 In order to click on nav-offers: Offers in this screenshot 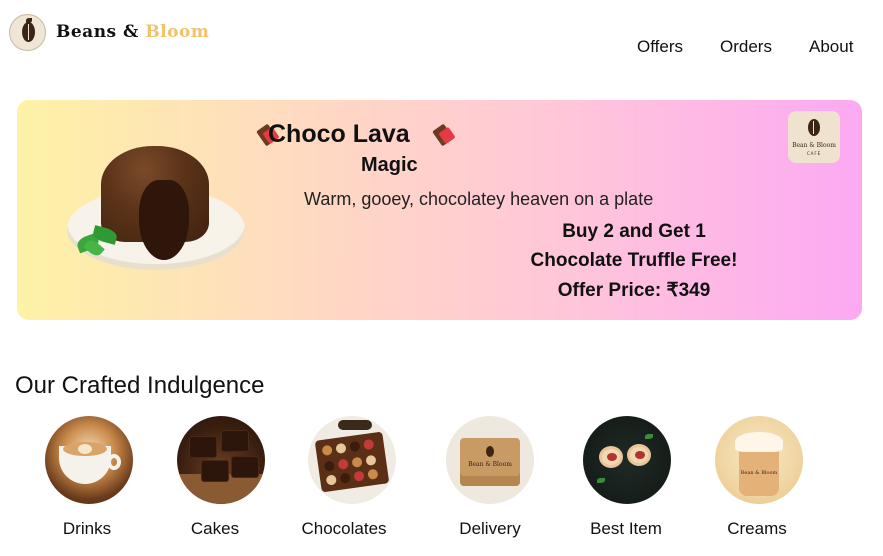, I will do `click(660, 47)`.